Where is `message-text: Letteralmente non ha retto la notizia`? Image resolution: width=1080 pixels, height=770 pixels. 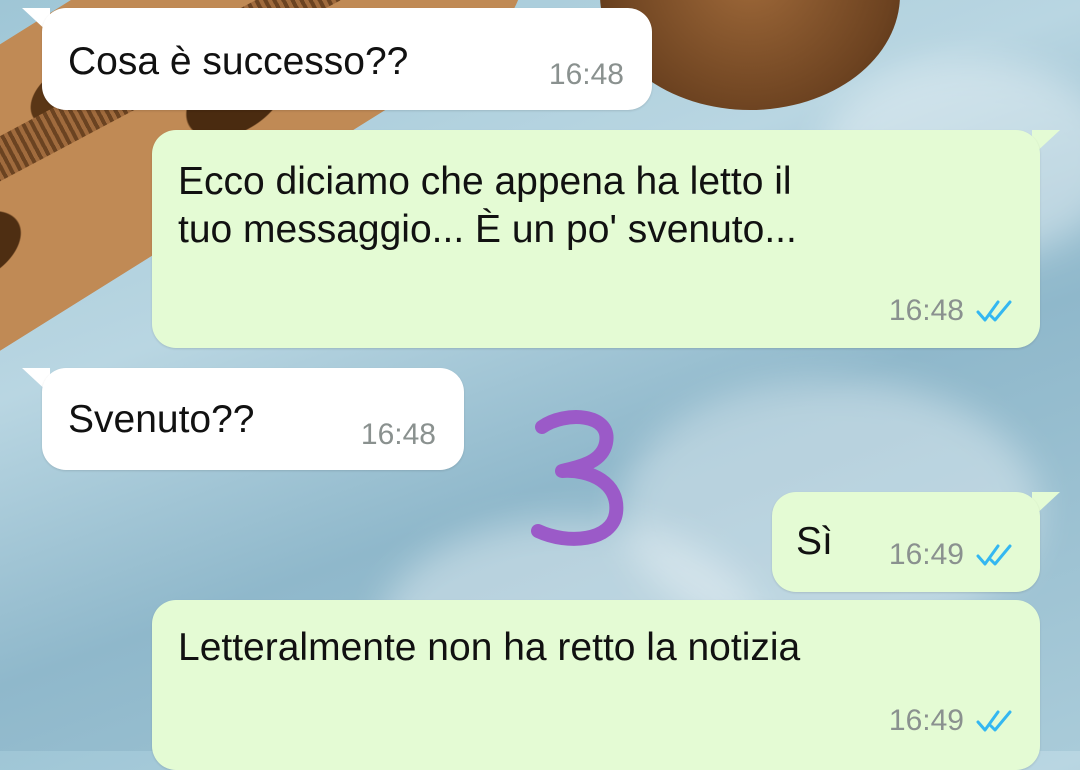
message-text: Letteralmente non ha retto la notizia is located at coordinates (489, 647).